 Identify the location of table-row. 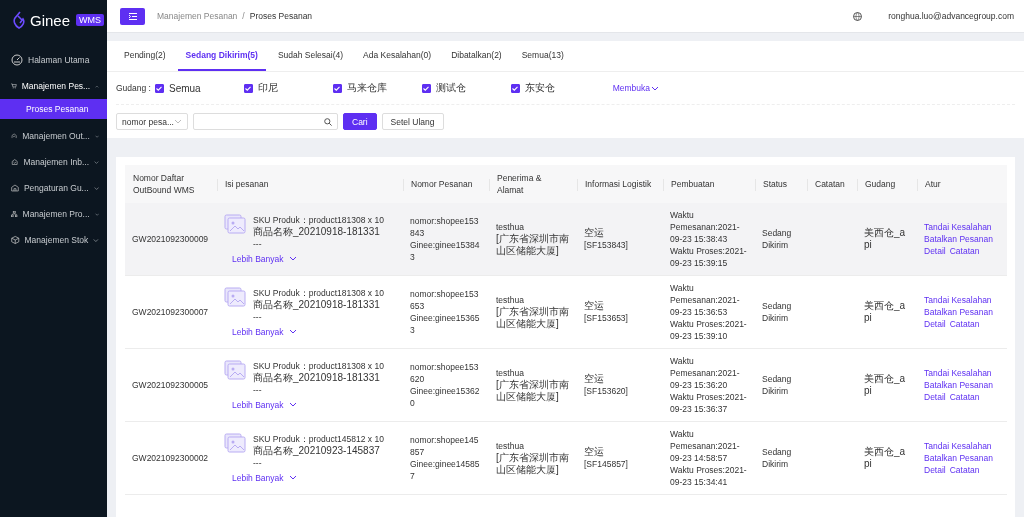
(566, 239).